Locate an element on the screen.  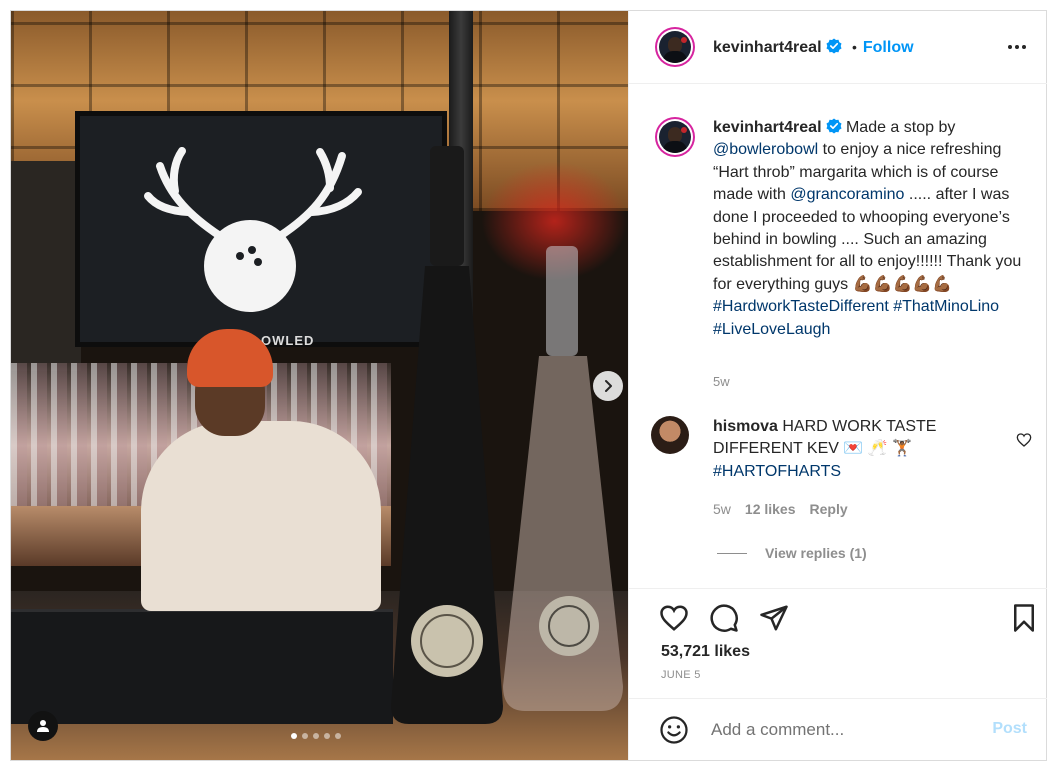
photo-person-body is located at coordinates (261, 516).